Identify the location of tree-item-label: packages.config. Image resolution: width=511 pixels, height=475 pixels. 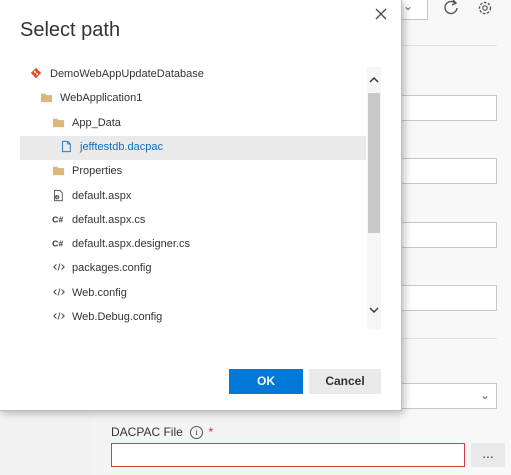
(112, 268).